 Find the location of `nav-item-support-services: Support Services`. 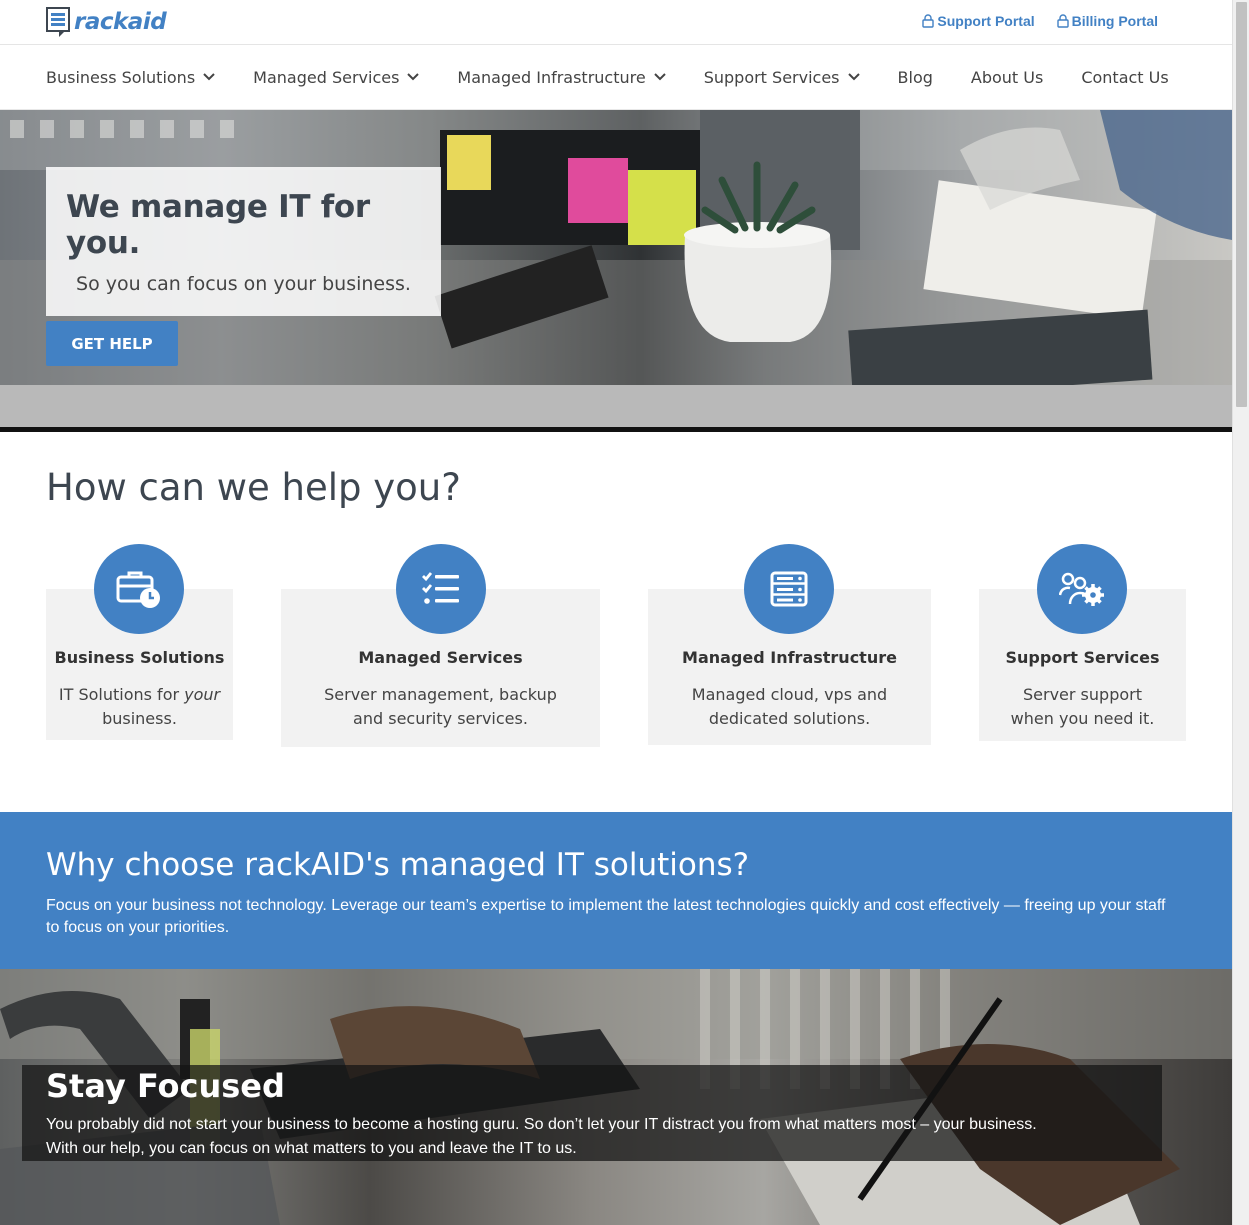

nav-item-support-services: Support Services is located at coordinates (782, 77).